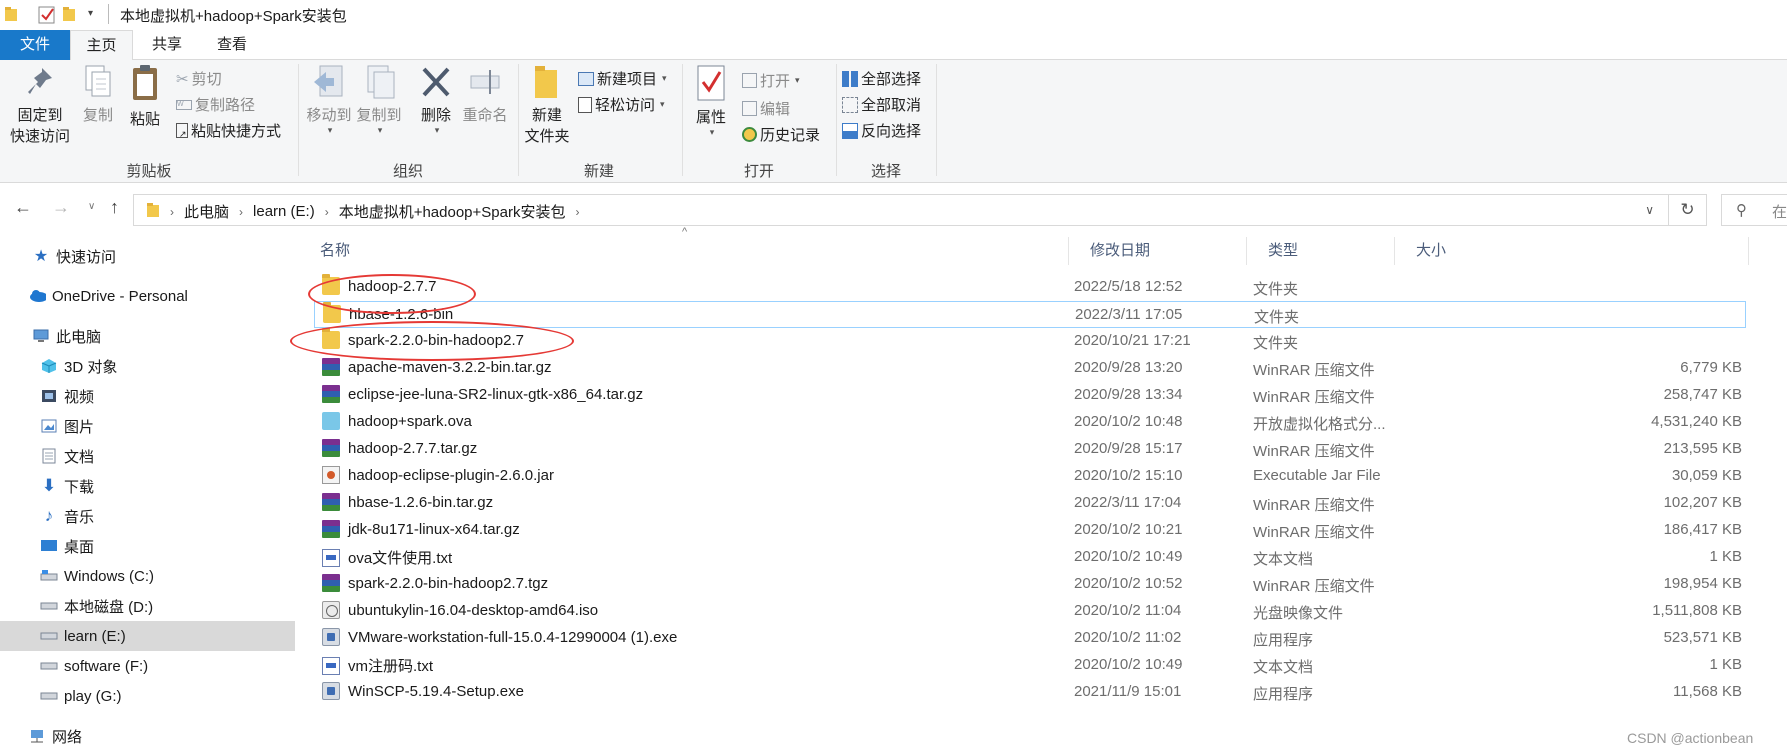 The height and width of the screenshot is (755, 1787). What do you see at coordinates (1030, 314) in the screenshot?
I see `file-row: hbase-1.2.6-bin 2022/3/11 17:05 文件夹` at bounding box center [1030, 314].